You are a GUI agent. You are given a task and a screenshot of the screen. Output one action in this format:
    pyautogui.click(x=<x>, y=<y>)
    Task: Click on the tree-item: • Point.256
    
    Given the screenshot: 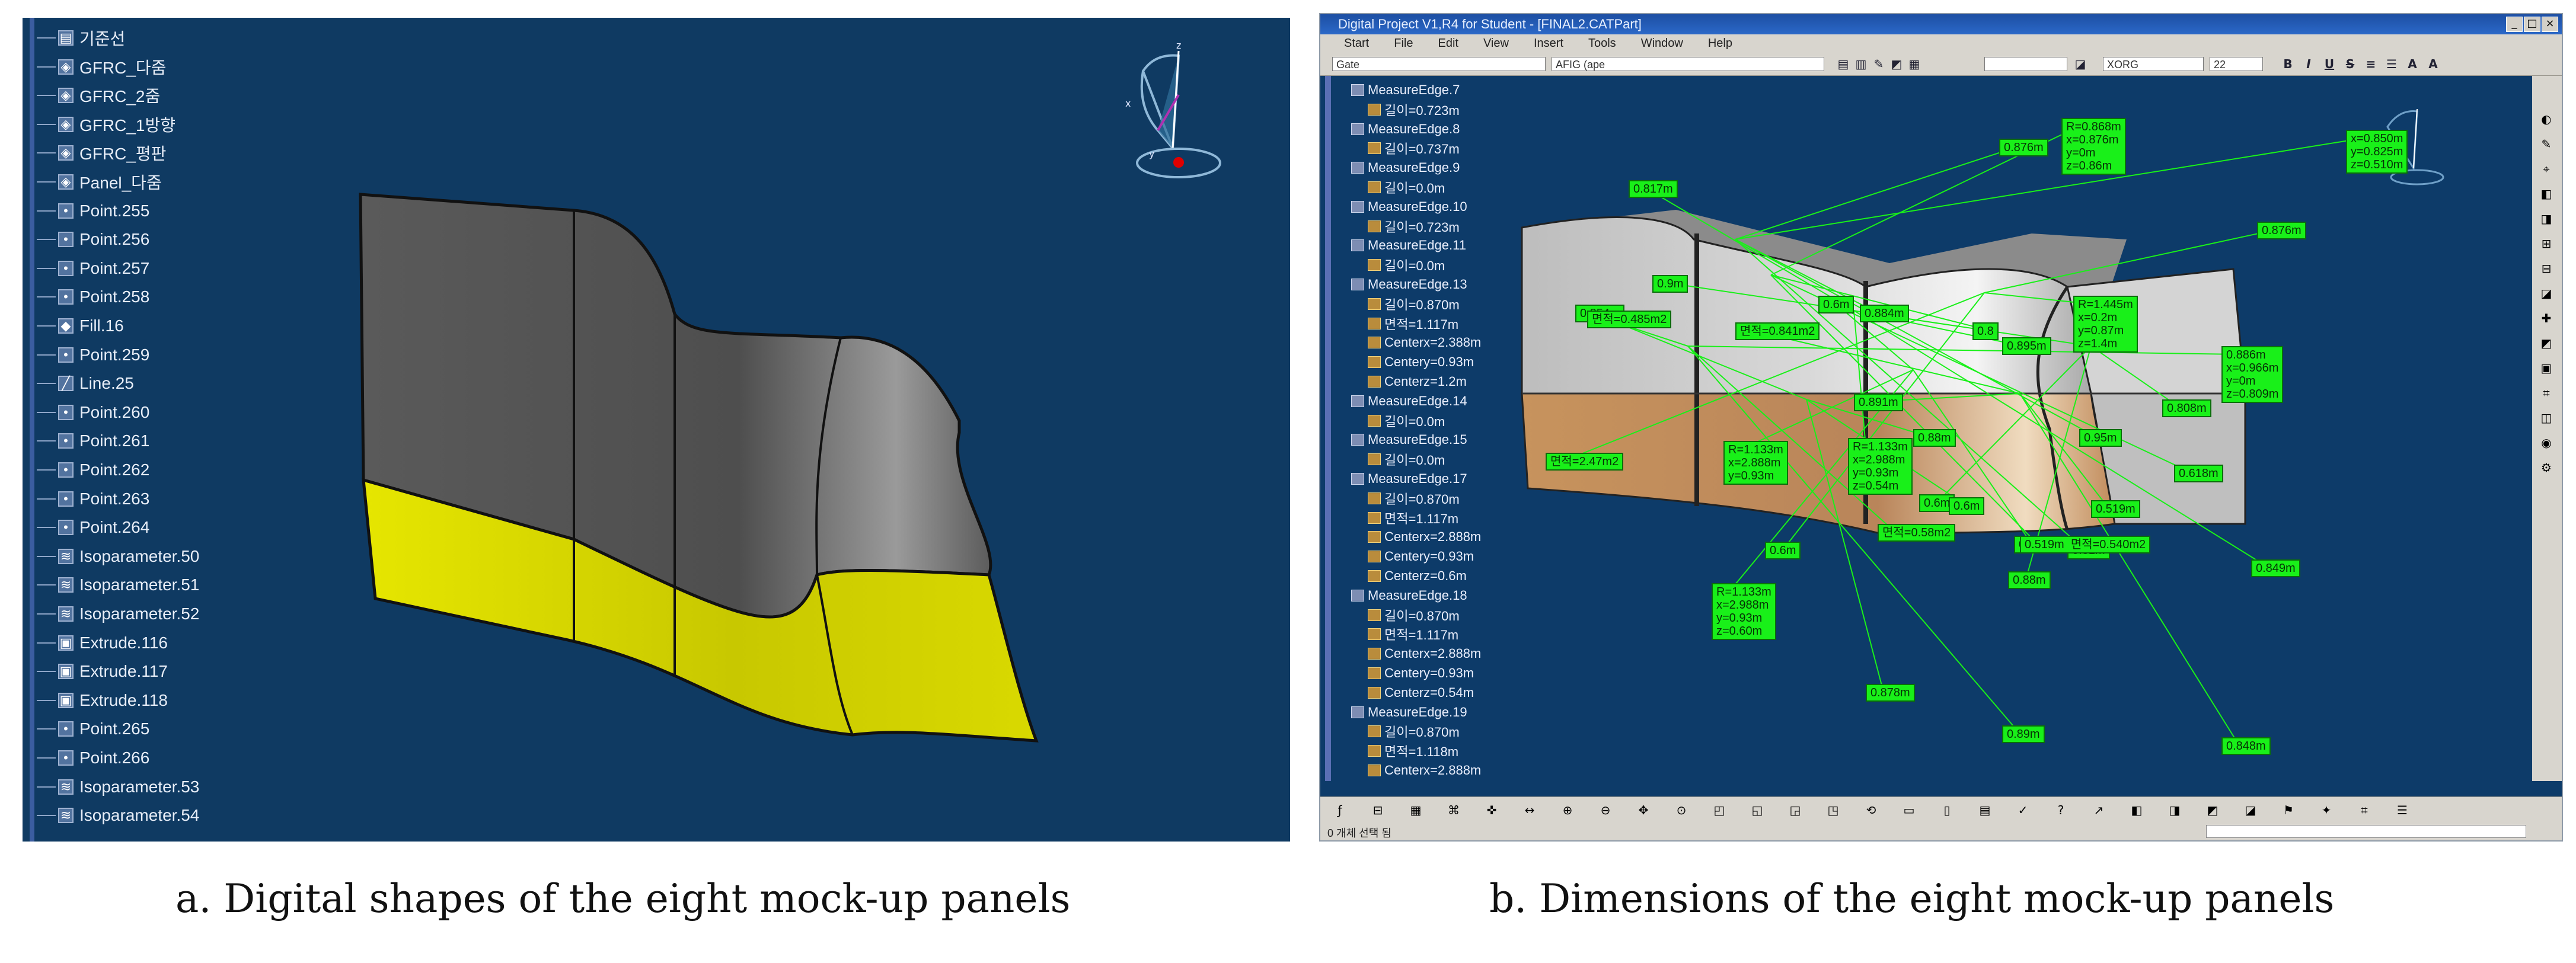 What is the action you would take?
    pyautogui.click(x=93, y=240)
    